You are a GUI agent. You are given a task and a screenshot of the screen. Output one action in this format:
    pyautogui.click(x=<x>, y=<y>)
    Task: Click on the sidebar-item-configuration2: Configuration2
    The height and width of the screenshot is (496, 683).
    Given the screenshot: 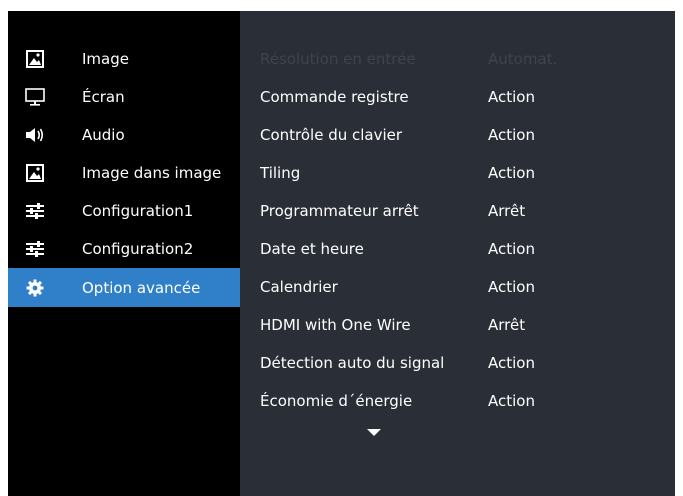 What is the action you would take?
    pyautogui.click(x=124, y=249)
    